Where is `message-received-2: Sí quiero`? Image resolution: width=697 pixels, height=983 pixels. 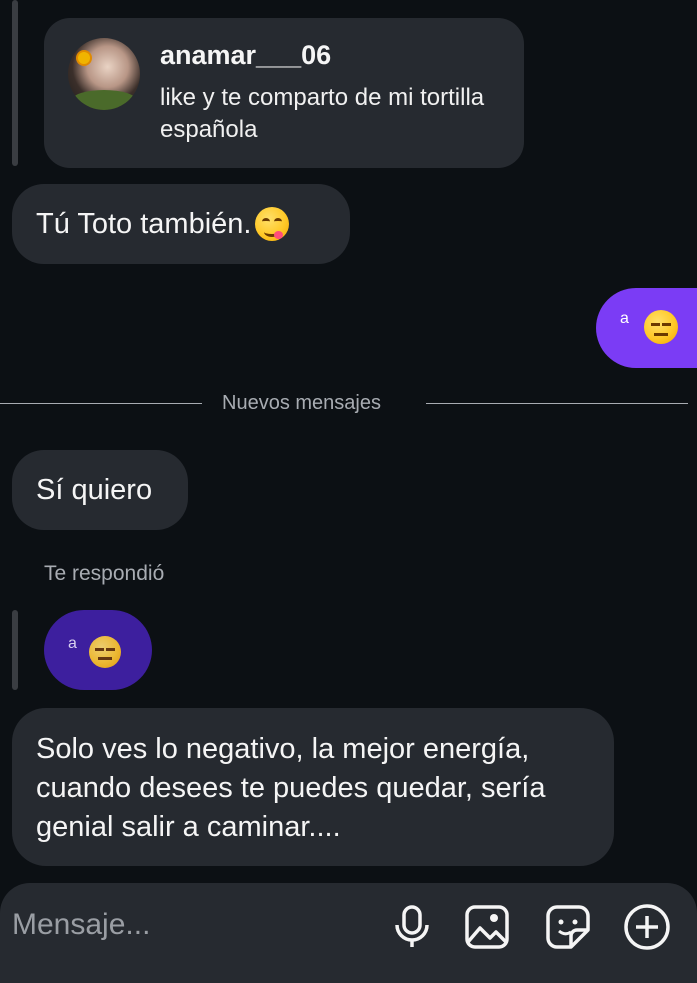 message-received-2: Sí quiero is located at coordinates (100, 490).